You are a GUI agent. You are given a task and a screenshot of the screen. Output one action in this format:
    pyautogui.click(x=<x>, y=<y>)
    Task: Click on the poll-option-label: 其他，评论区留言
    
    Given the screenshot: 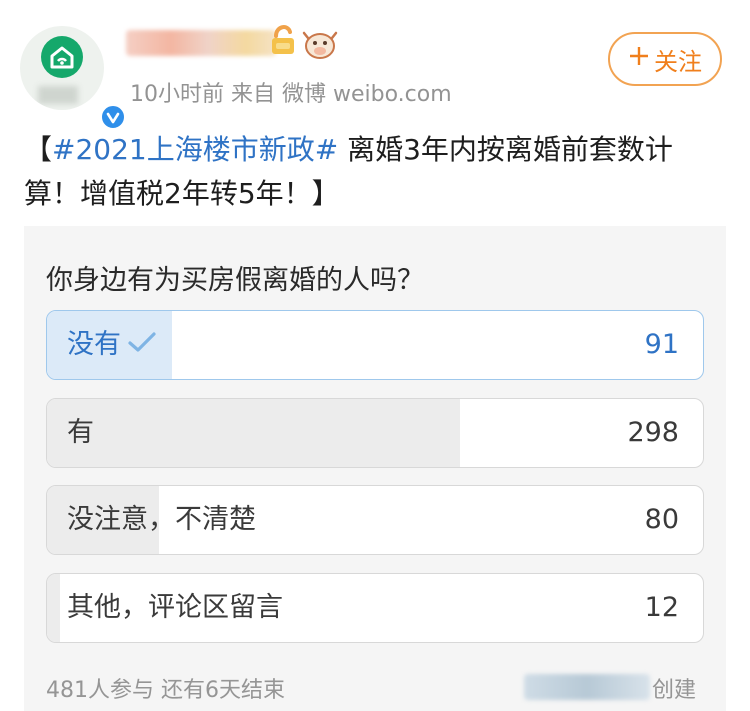 What is the action you would take?
    pyautogui.click(x=175, y=607)
    